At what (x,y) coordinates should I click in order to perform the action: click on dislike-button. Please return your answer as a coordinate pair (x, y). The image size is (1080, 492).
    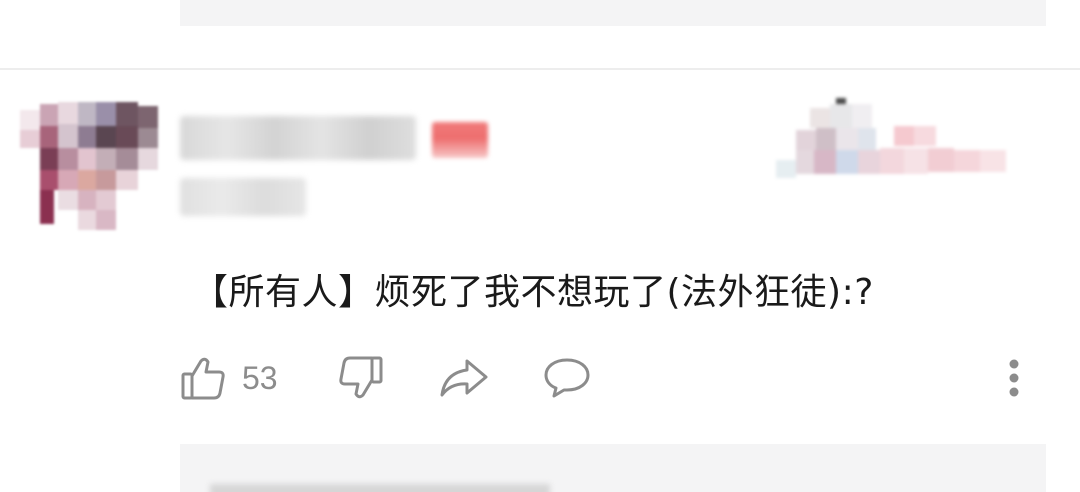
    Looking at the image, I should click on (361, 378).